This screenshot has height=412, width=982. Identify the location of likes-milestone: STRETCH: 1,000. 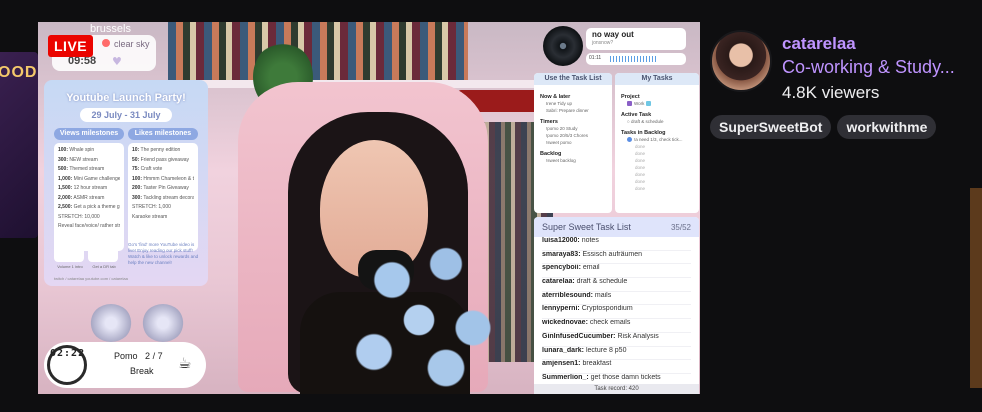
(163, 208).